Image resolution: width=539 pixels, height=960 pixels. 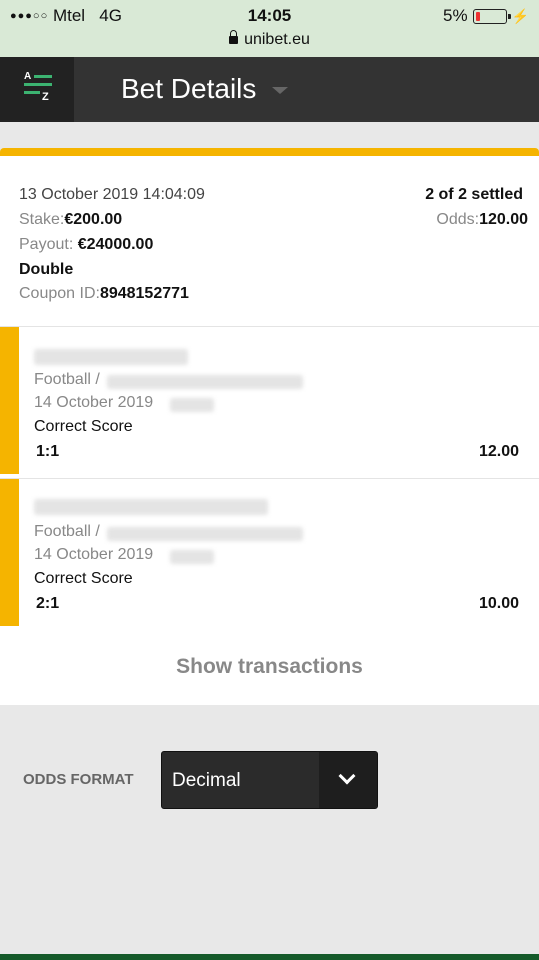 I want to click on odds-label: Odds:, so click(x=458, y=219).